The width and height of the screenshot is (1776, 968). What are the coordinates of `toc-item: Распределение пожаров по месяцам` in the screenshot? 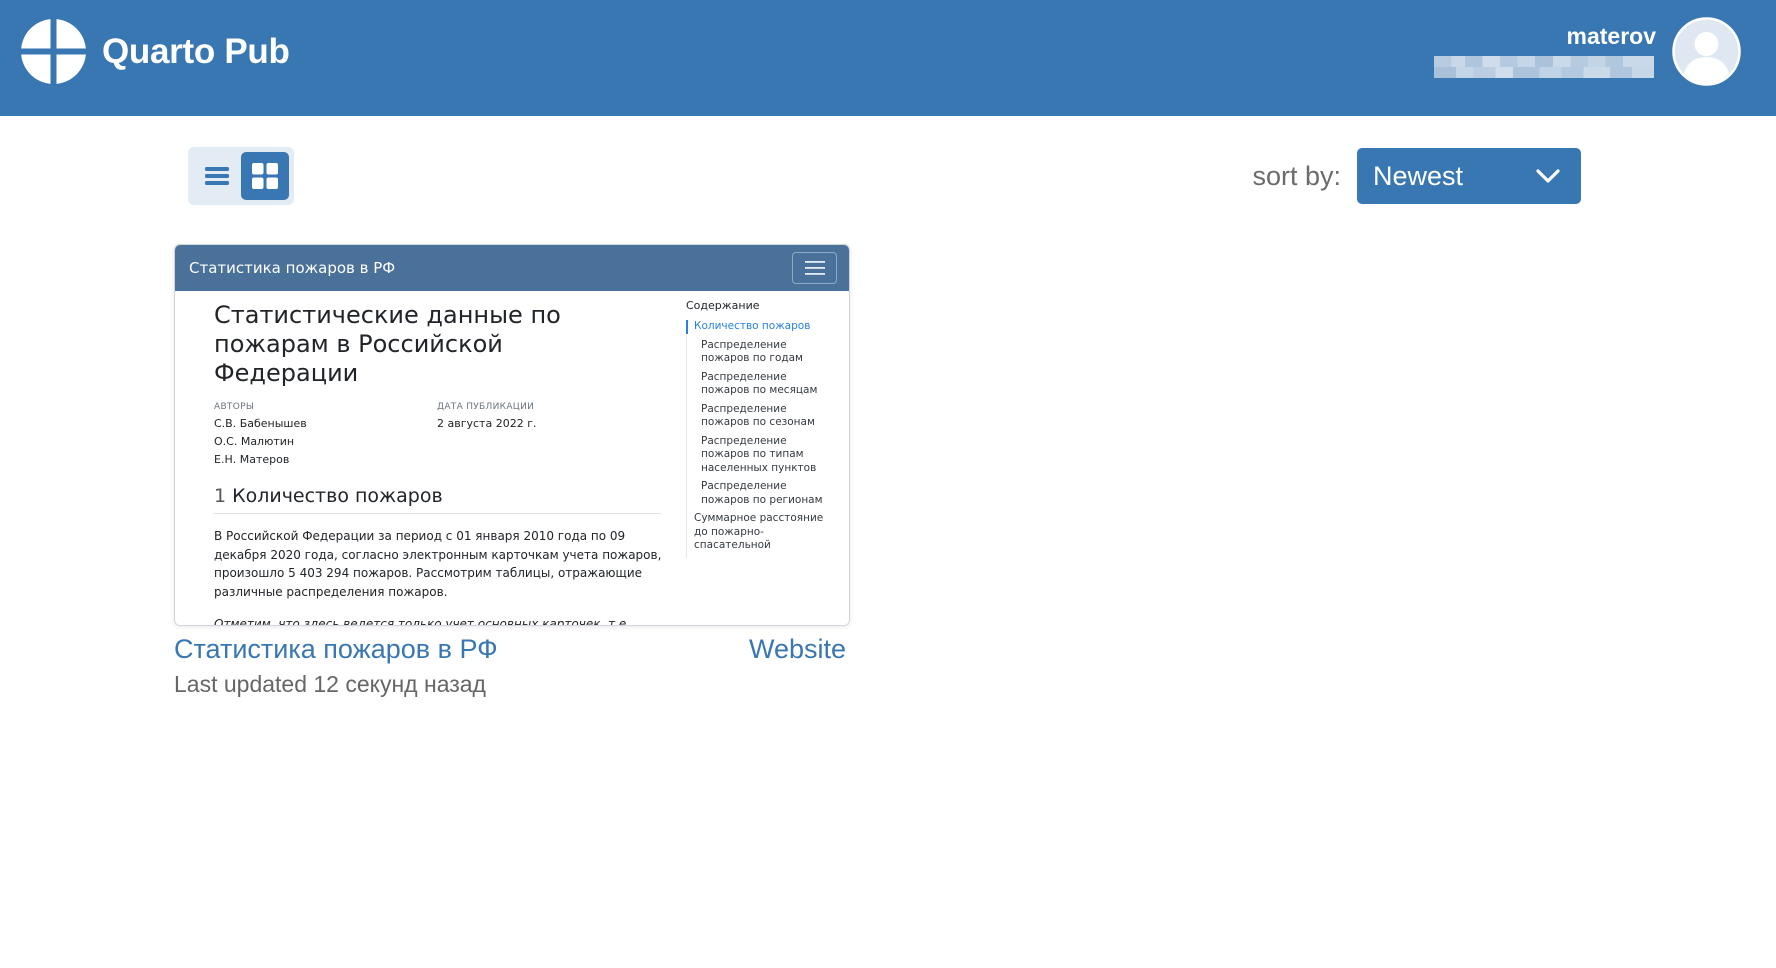 It's located at (759, 383).